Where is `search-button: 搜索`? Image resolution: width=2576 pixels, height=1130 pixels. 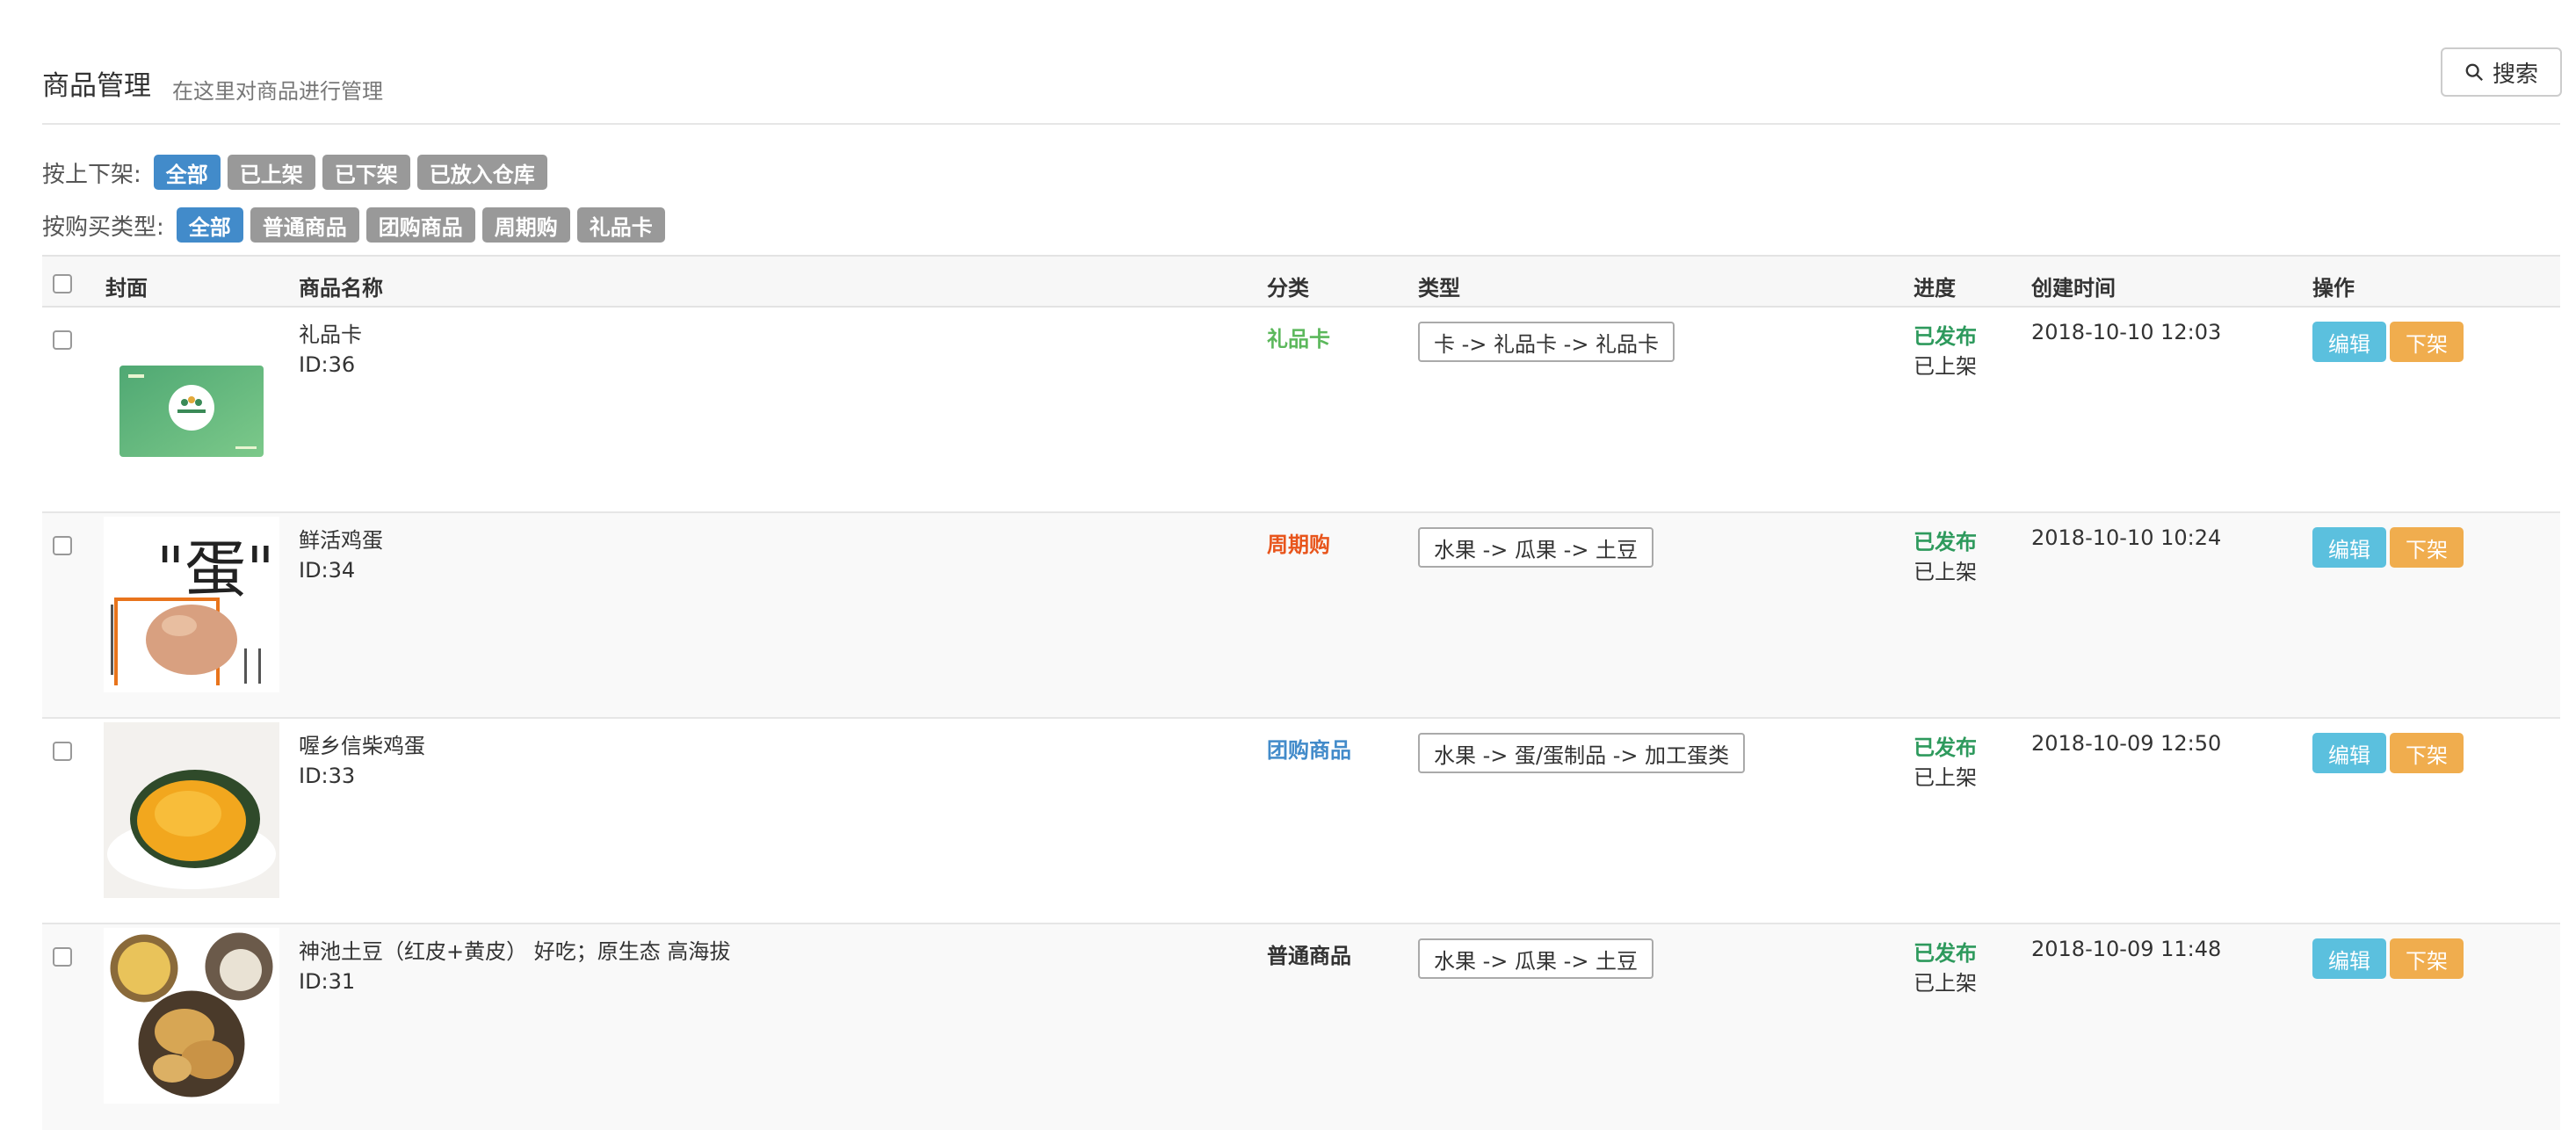 search-button: 搜索 is located at coordinates (2501, 72).